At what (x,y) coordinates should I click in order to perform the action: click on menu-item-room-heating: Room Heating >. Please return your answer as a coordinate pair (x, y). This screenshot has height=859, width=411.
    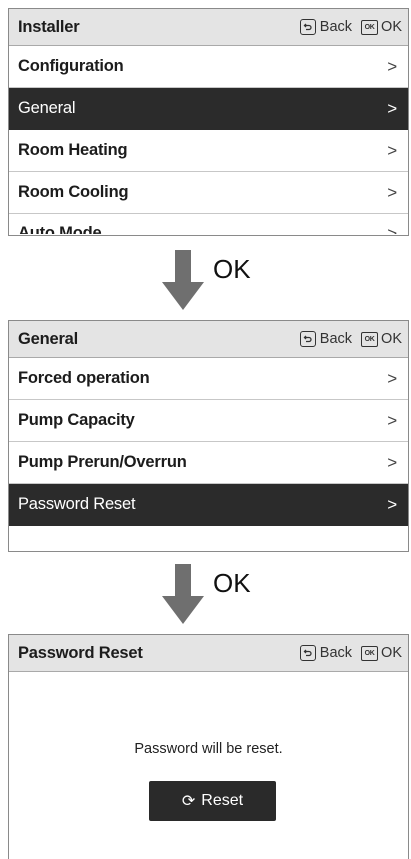
    Looking at the image, I should click on (208, 151).